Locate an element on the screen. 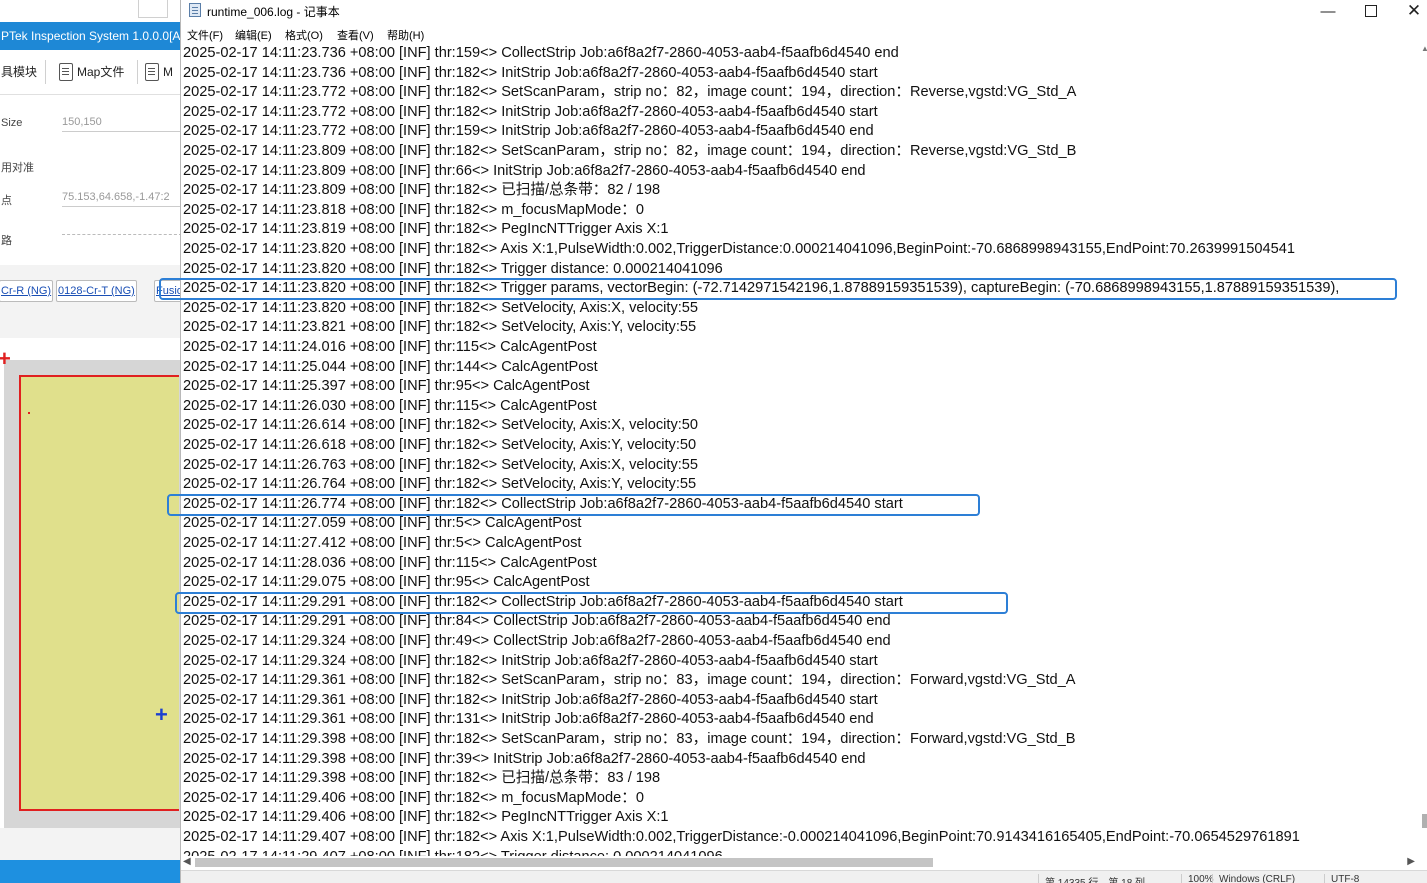 This screenshot has width=1427, height=883. close-button: ✕ is located at coordinates (1409, 11).